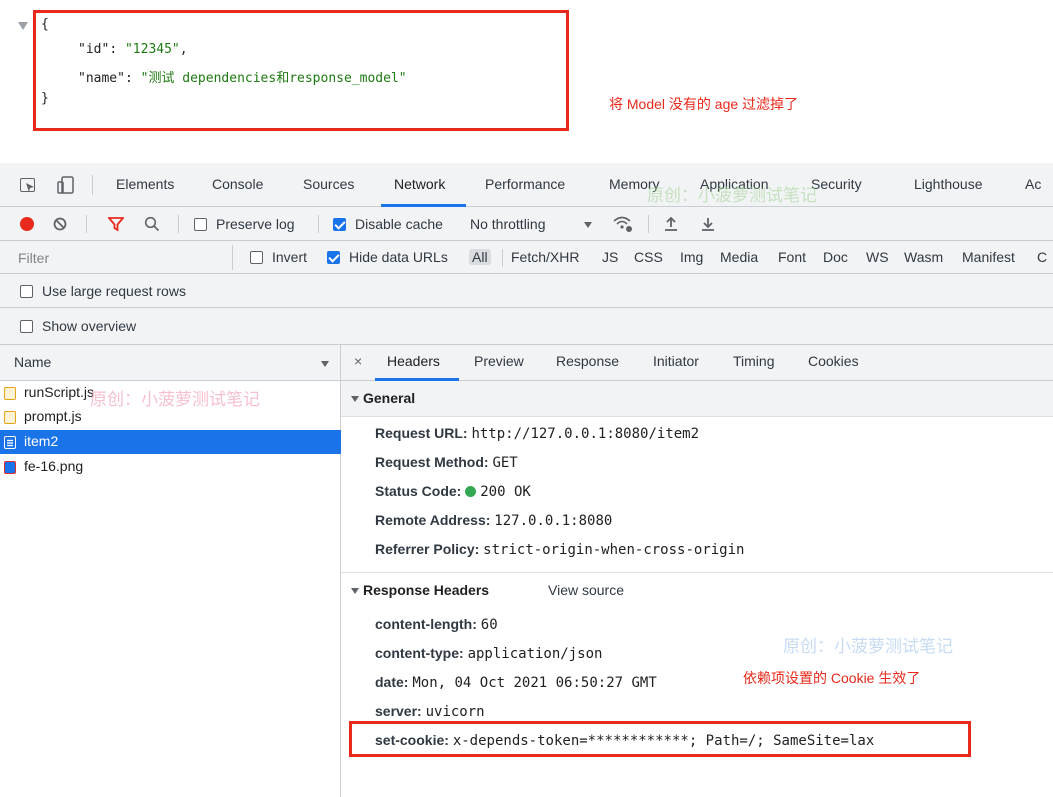  Describe the element at coordinates (480, 257) in the screenshot. I see `type-filter-all: All` at that location.